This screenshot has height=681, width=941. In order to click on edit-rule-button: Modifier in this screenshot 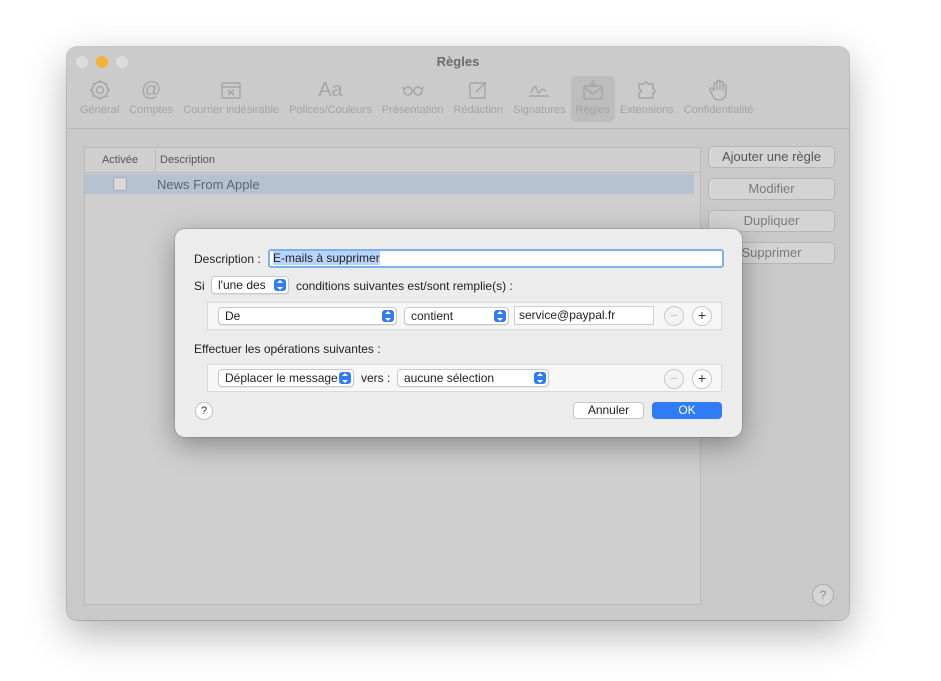, I will do `click(771, 189)`.